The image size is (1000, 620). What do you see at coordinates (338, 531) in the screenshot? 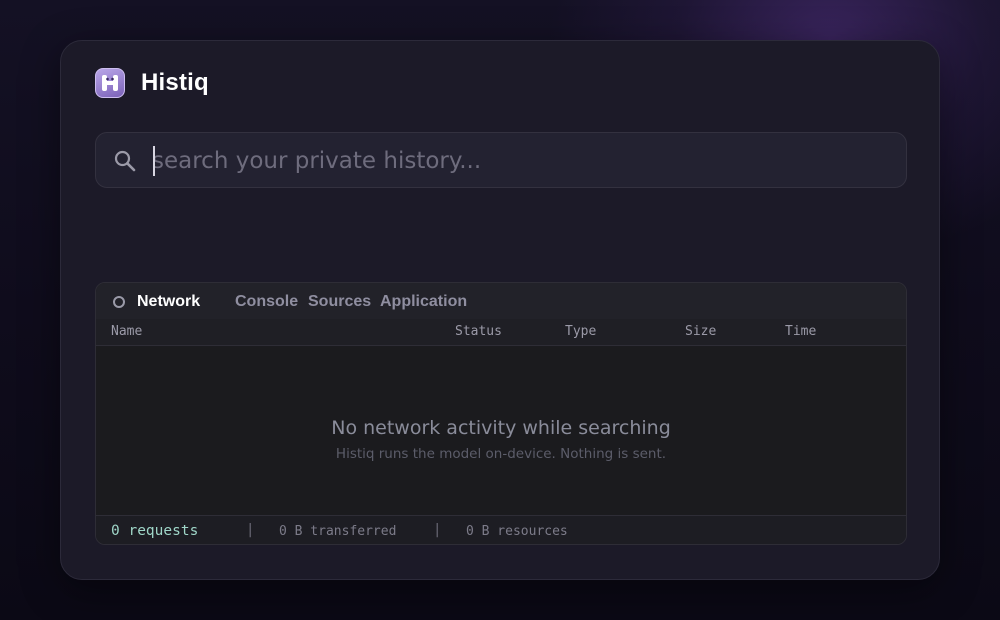
I see `transferred-size: 0 B transferred` at bounding box center [338, 531].